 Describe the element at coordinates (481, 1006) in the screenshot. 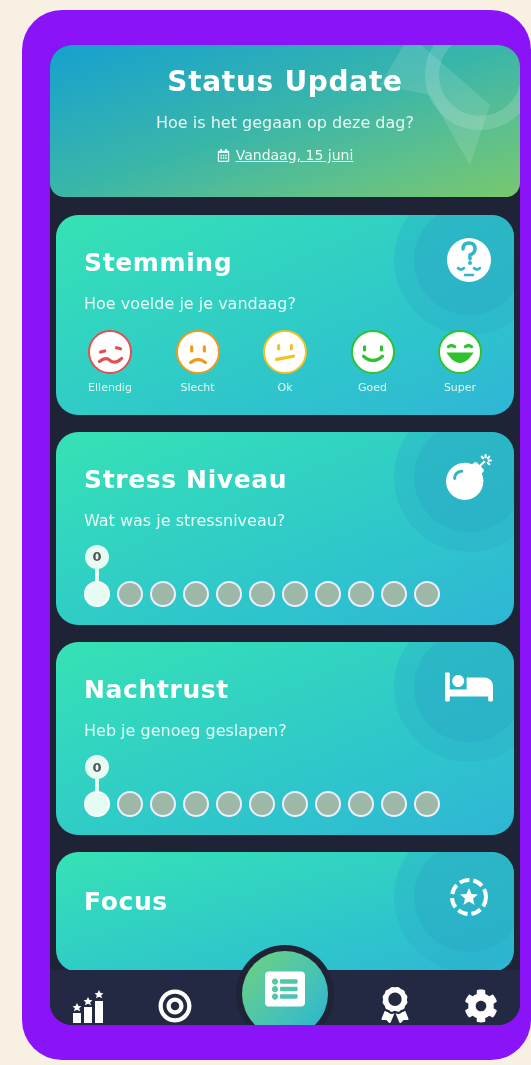

I see `settings-icon` at that location.